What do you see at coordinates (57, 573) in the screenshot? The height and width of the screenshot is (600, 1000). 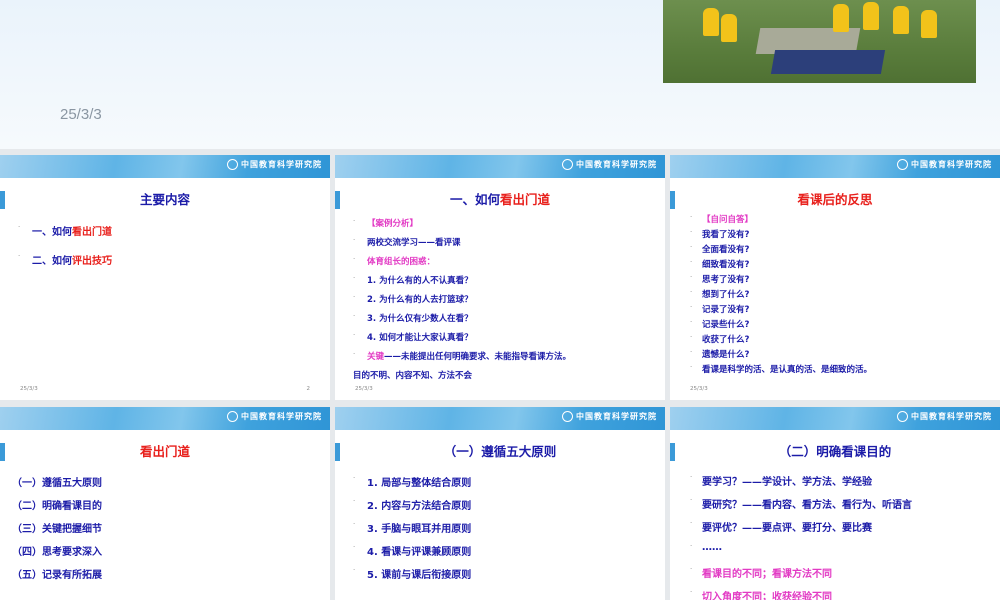 I see `slide-list-item: （五）记录有所拓展` at bounding box center [57, 573].